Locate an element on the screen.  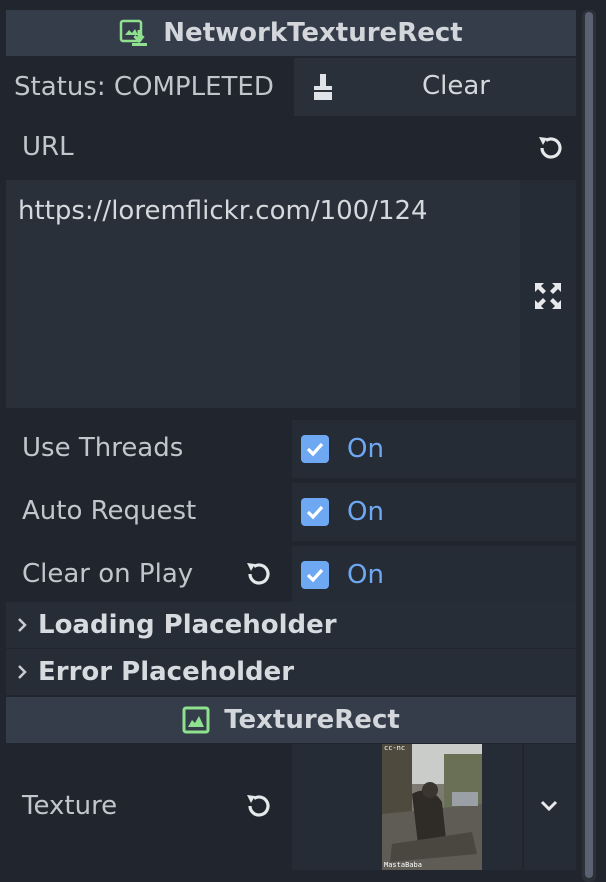
loading-placeholder-section: Loading Placeholder is located at coordinates (291, 625).